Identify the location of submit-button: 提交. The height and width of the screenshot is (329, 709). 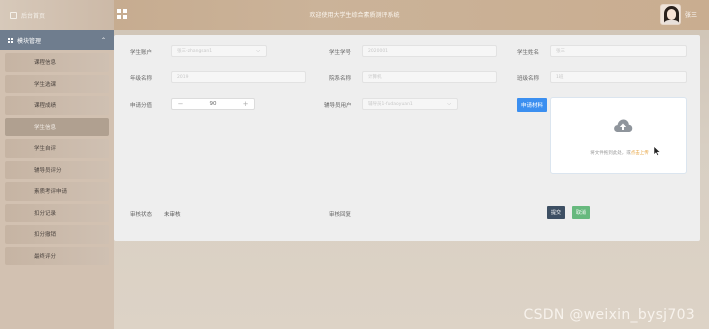
(556, 212).